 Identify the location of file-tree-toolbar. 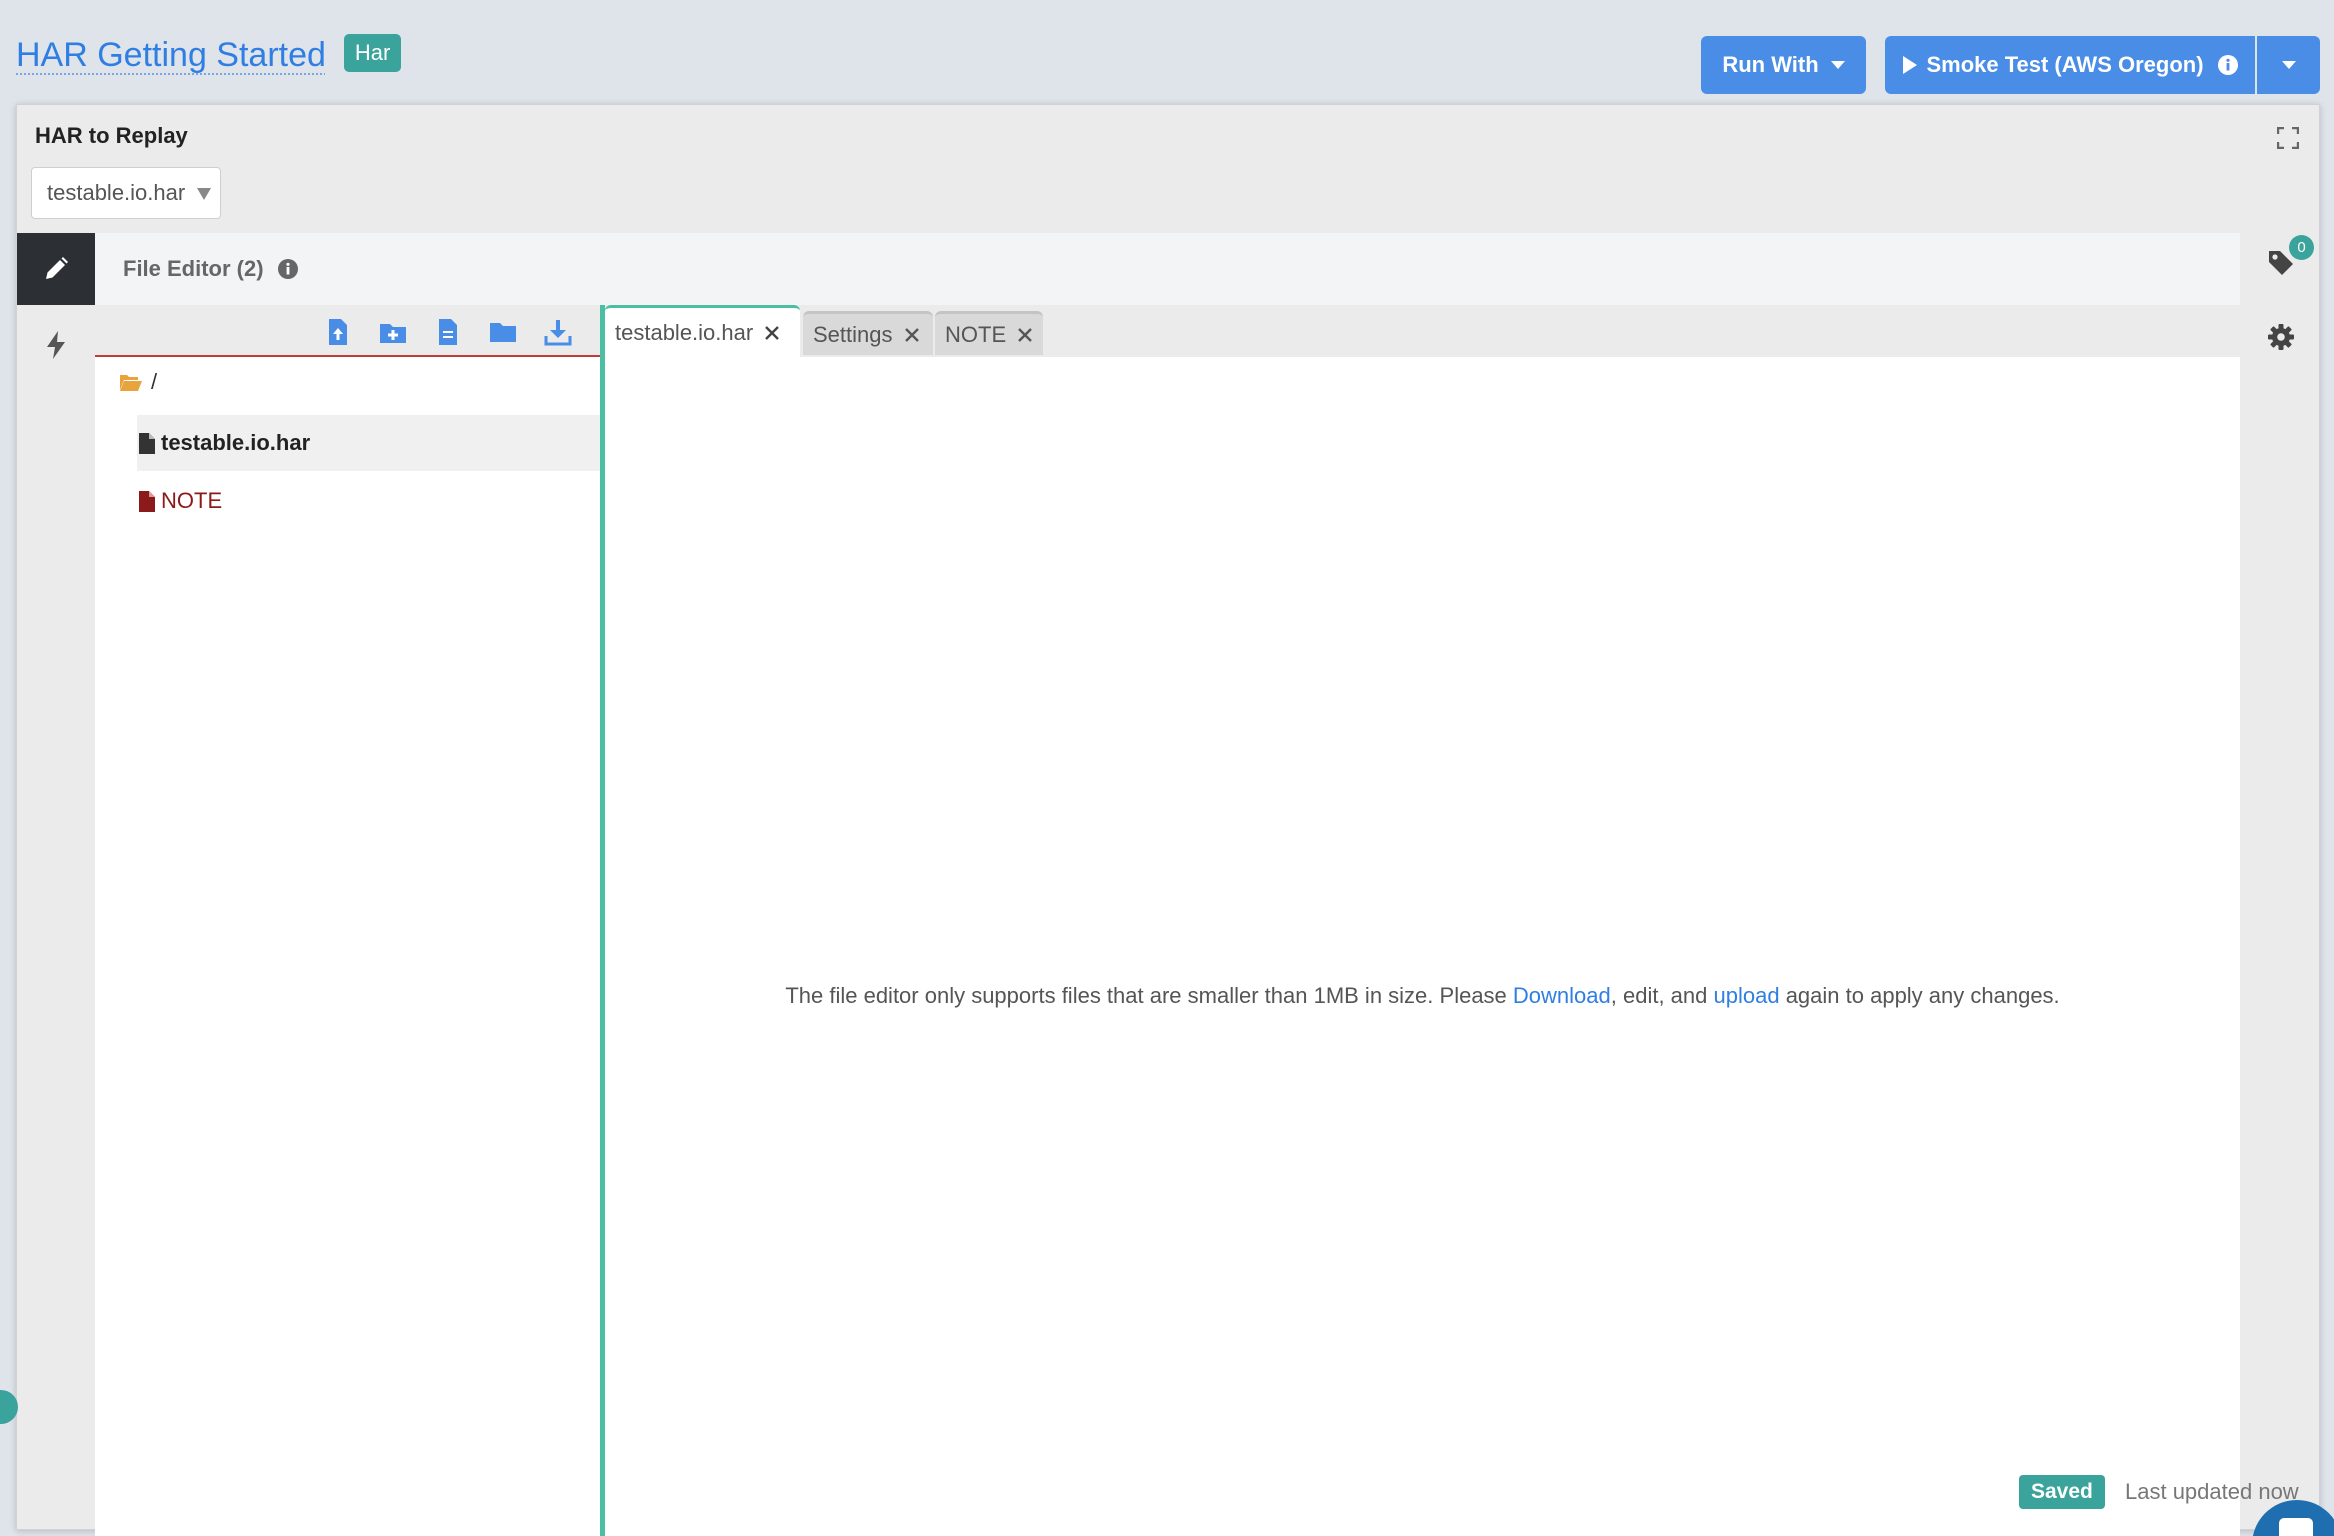
(347, 331).